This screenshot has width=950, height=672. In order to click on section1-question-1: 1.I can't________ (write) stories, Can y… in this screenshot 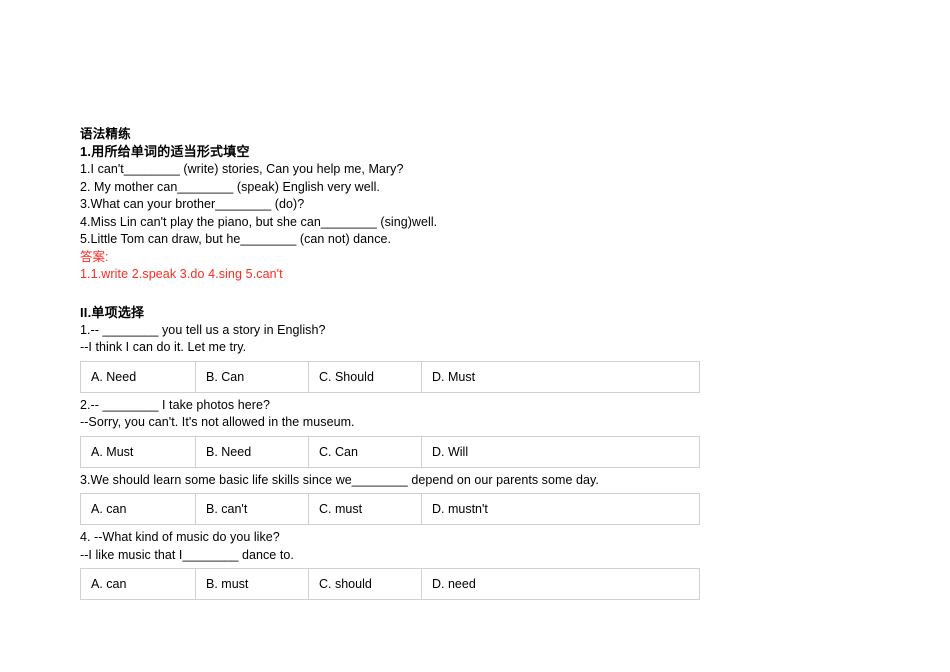, I will do `click(242, 169)`.